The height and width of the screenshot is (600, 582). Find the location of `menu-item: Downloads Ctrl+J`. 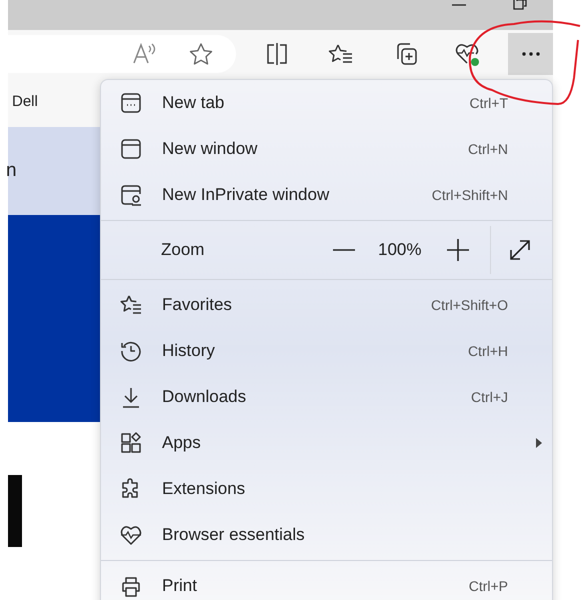

menu-item: Downloads Ctrl+J is located at coordinates (326, 397).